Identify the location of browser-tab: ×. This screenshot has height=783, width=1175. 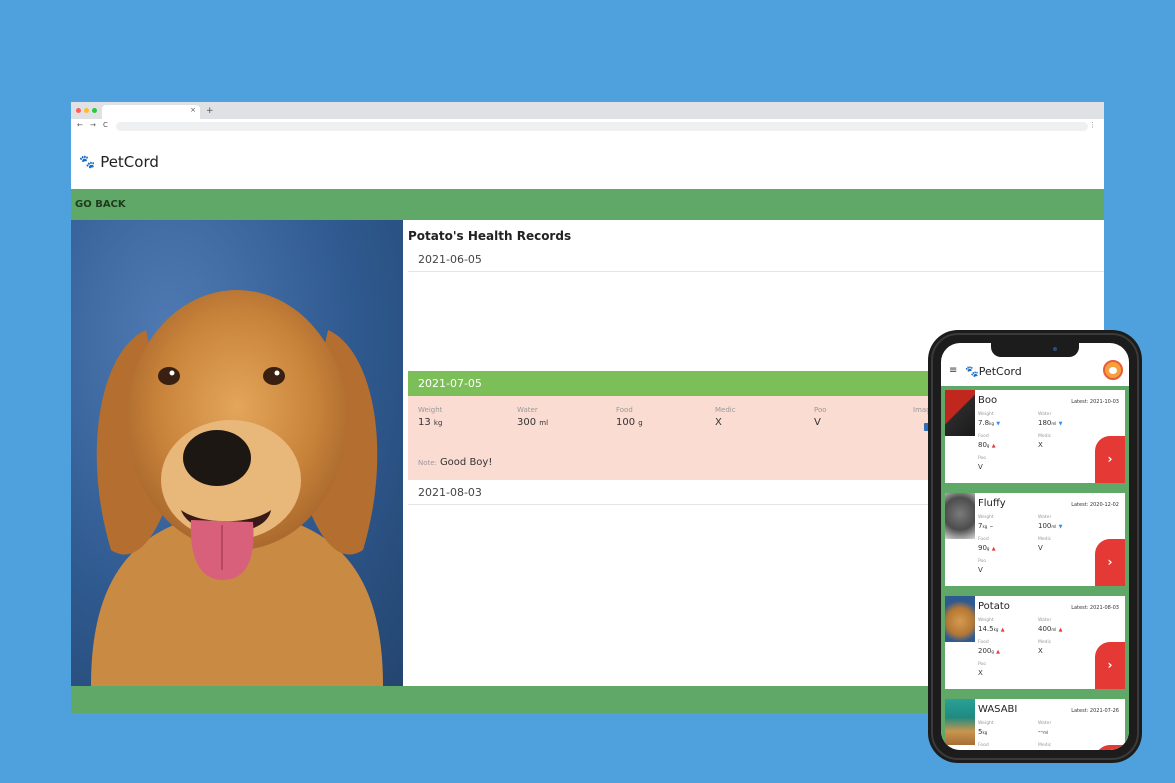
(151, 112).